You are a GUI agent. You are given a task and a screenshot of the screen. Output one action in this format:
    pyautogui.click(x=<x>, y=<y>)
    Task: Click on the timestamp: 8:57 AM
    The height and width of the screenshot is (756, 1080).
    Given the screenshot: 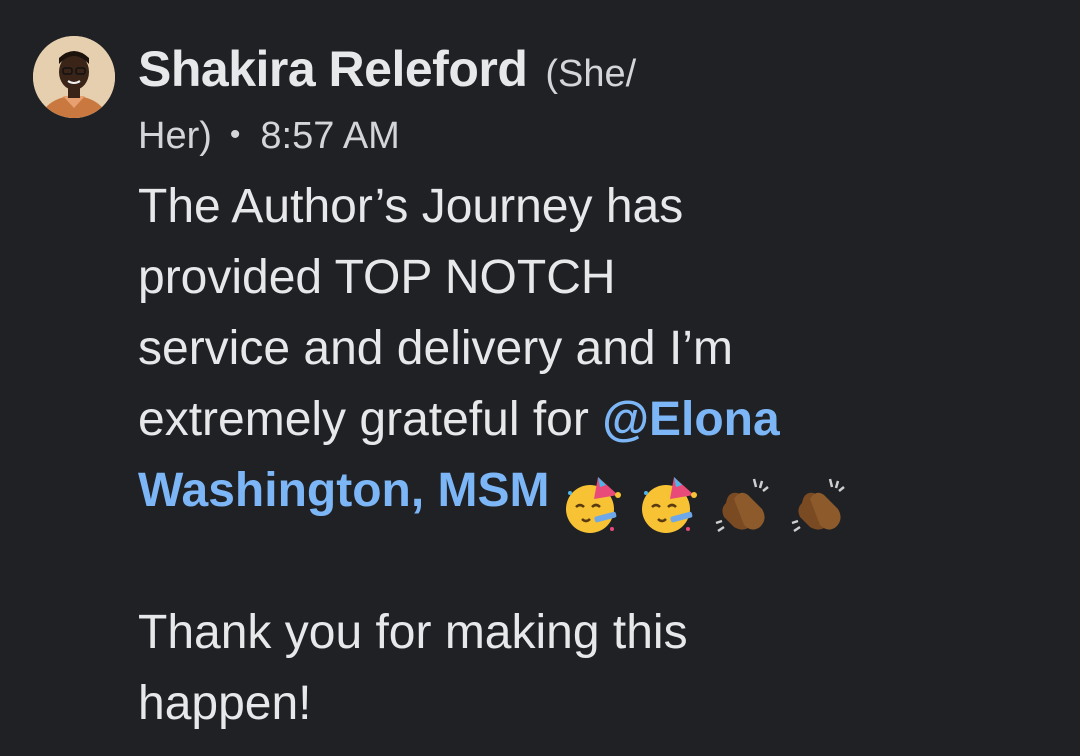 What is the action you would take?
    pyautogui.click(x=329, y=136)
    